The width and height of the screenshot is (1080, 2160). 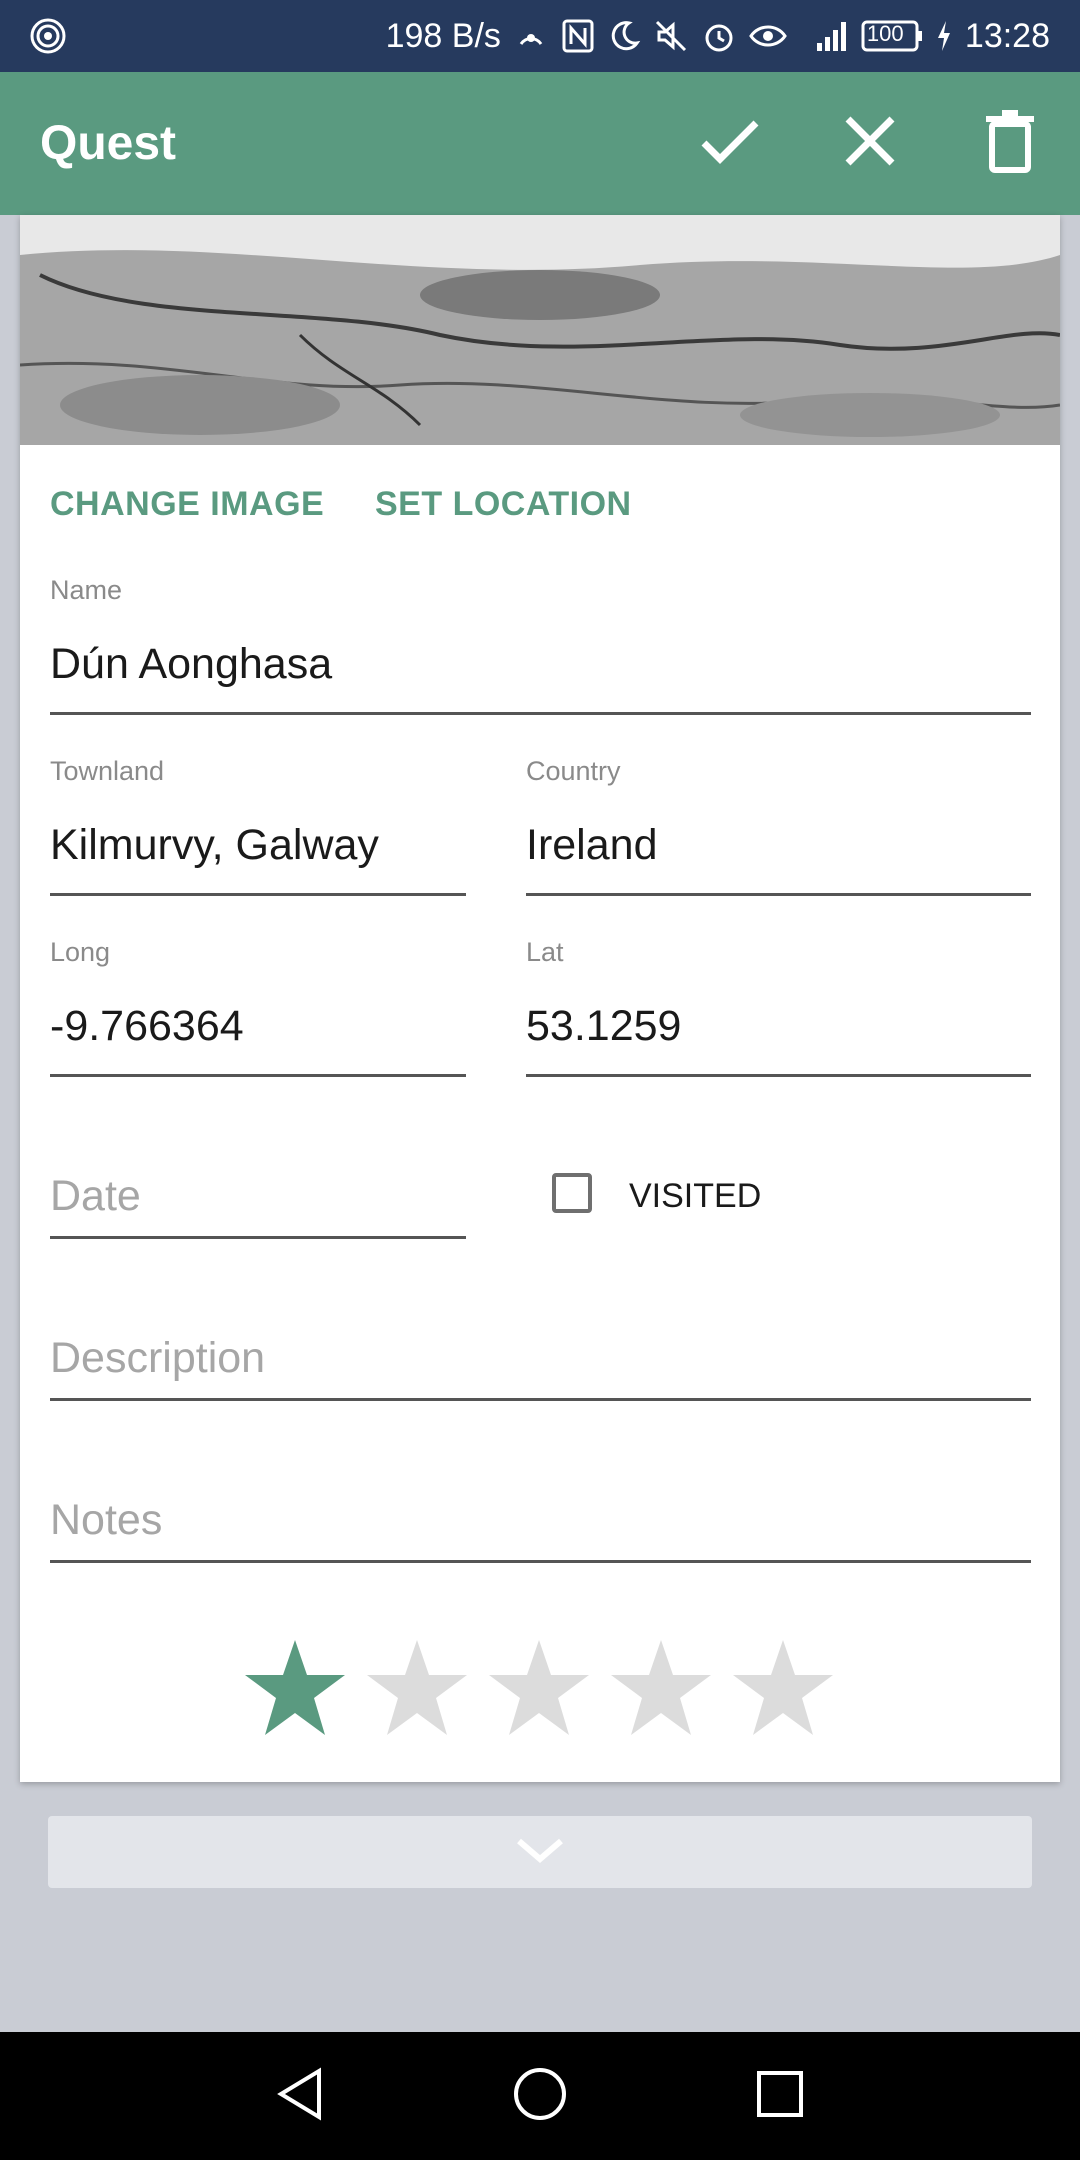 What do you see at coordinates (624, 36) in the screenshot?
I see `moon-icon` at bounding box center [624, 36].